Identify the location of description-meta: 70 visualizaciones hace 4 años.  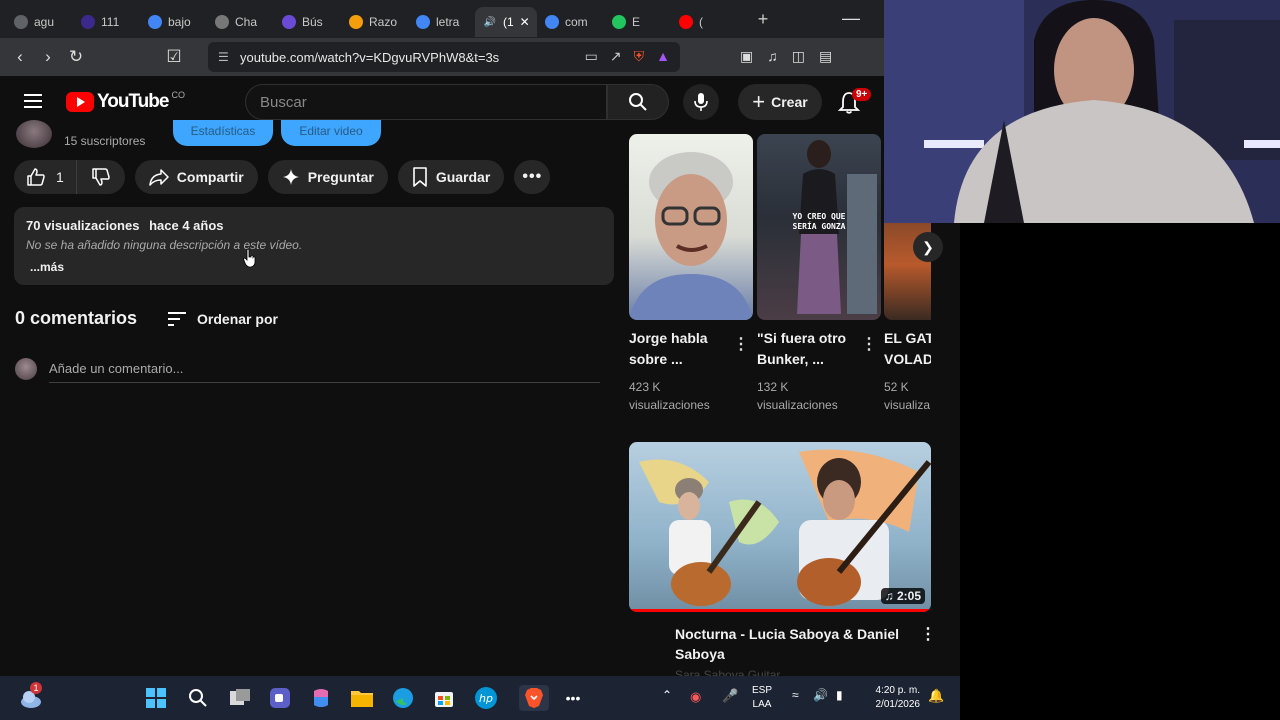
(314, 225).